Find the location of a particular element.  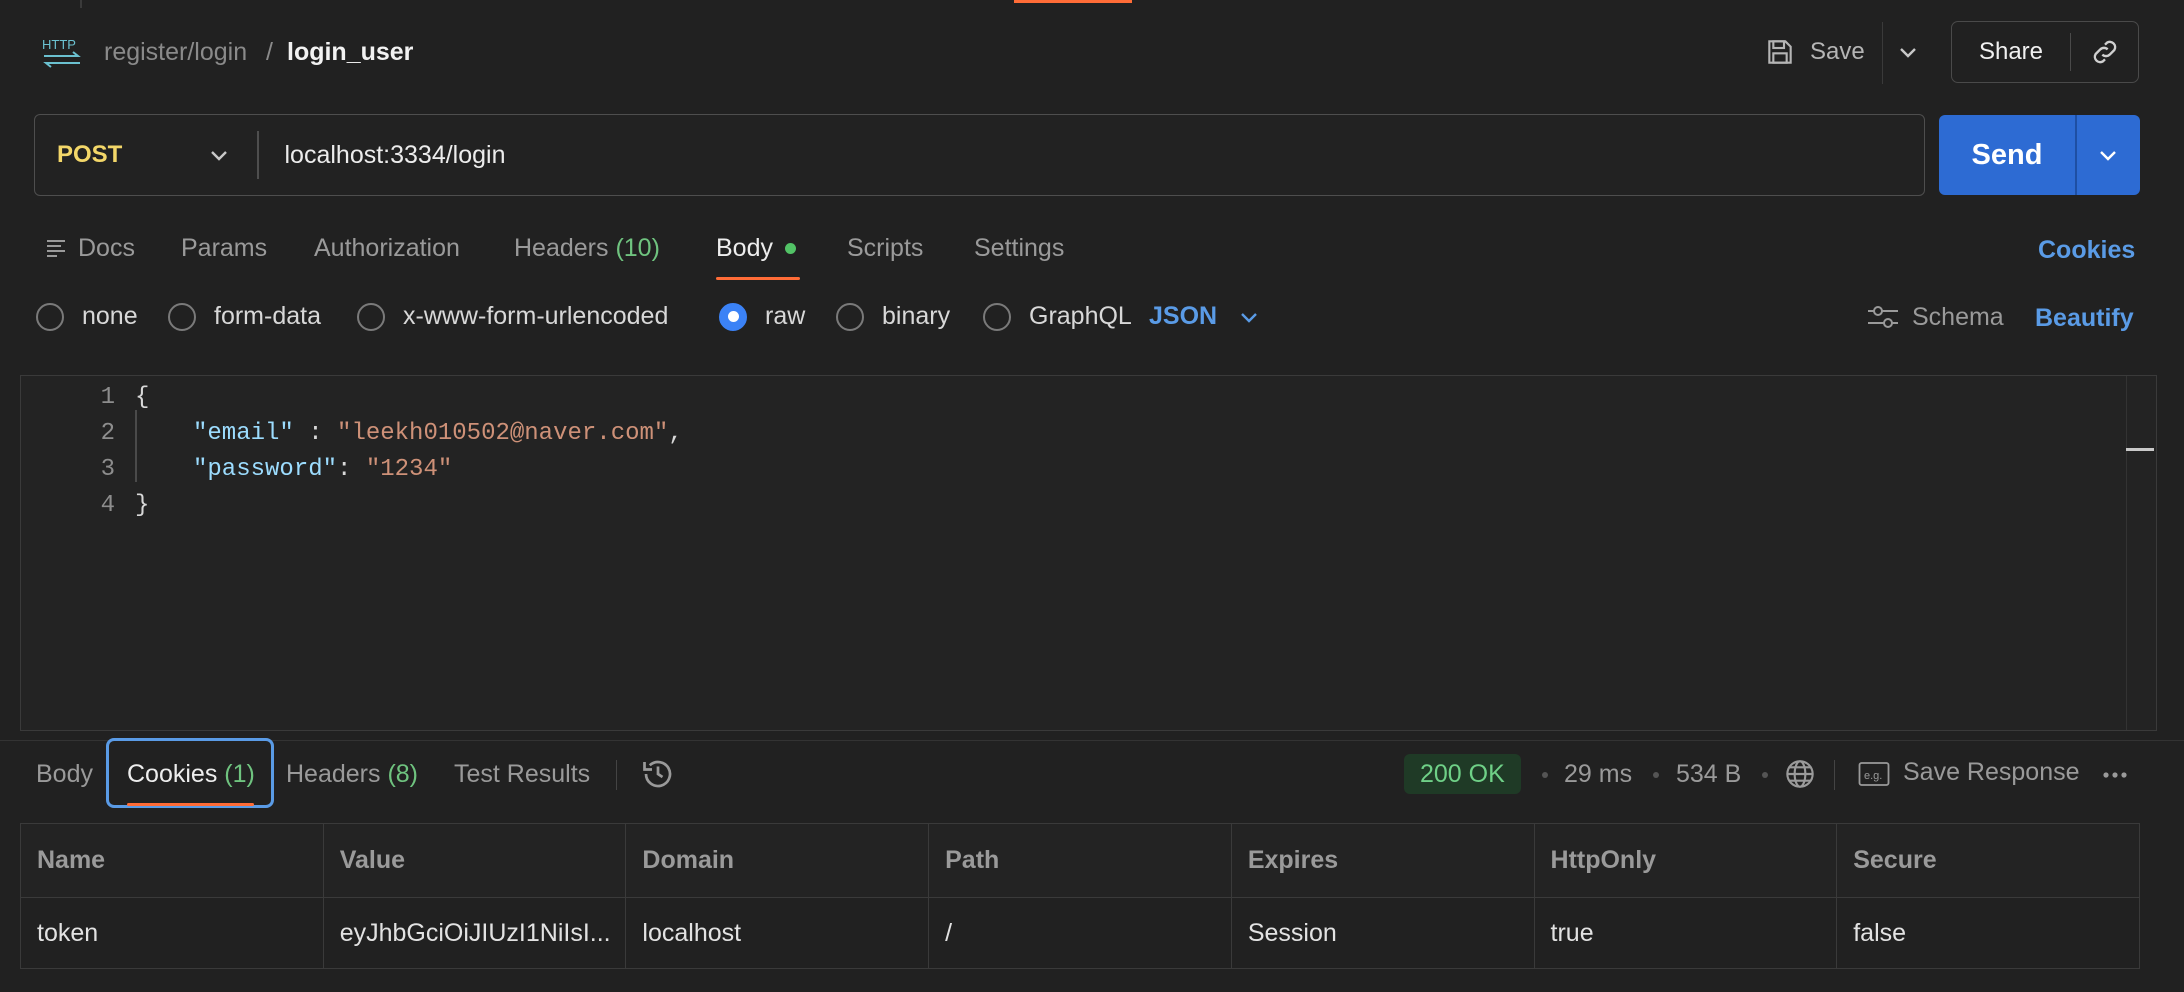

cookies-link: Cookies is located at coordinates (2086, 250).